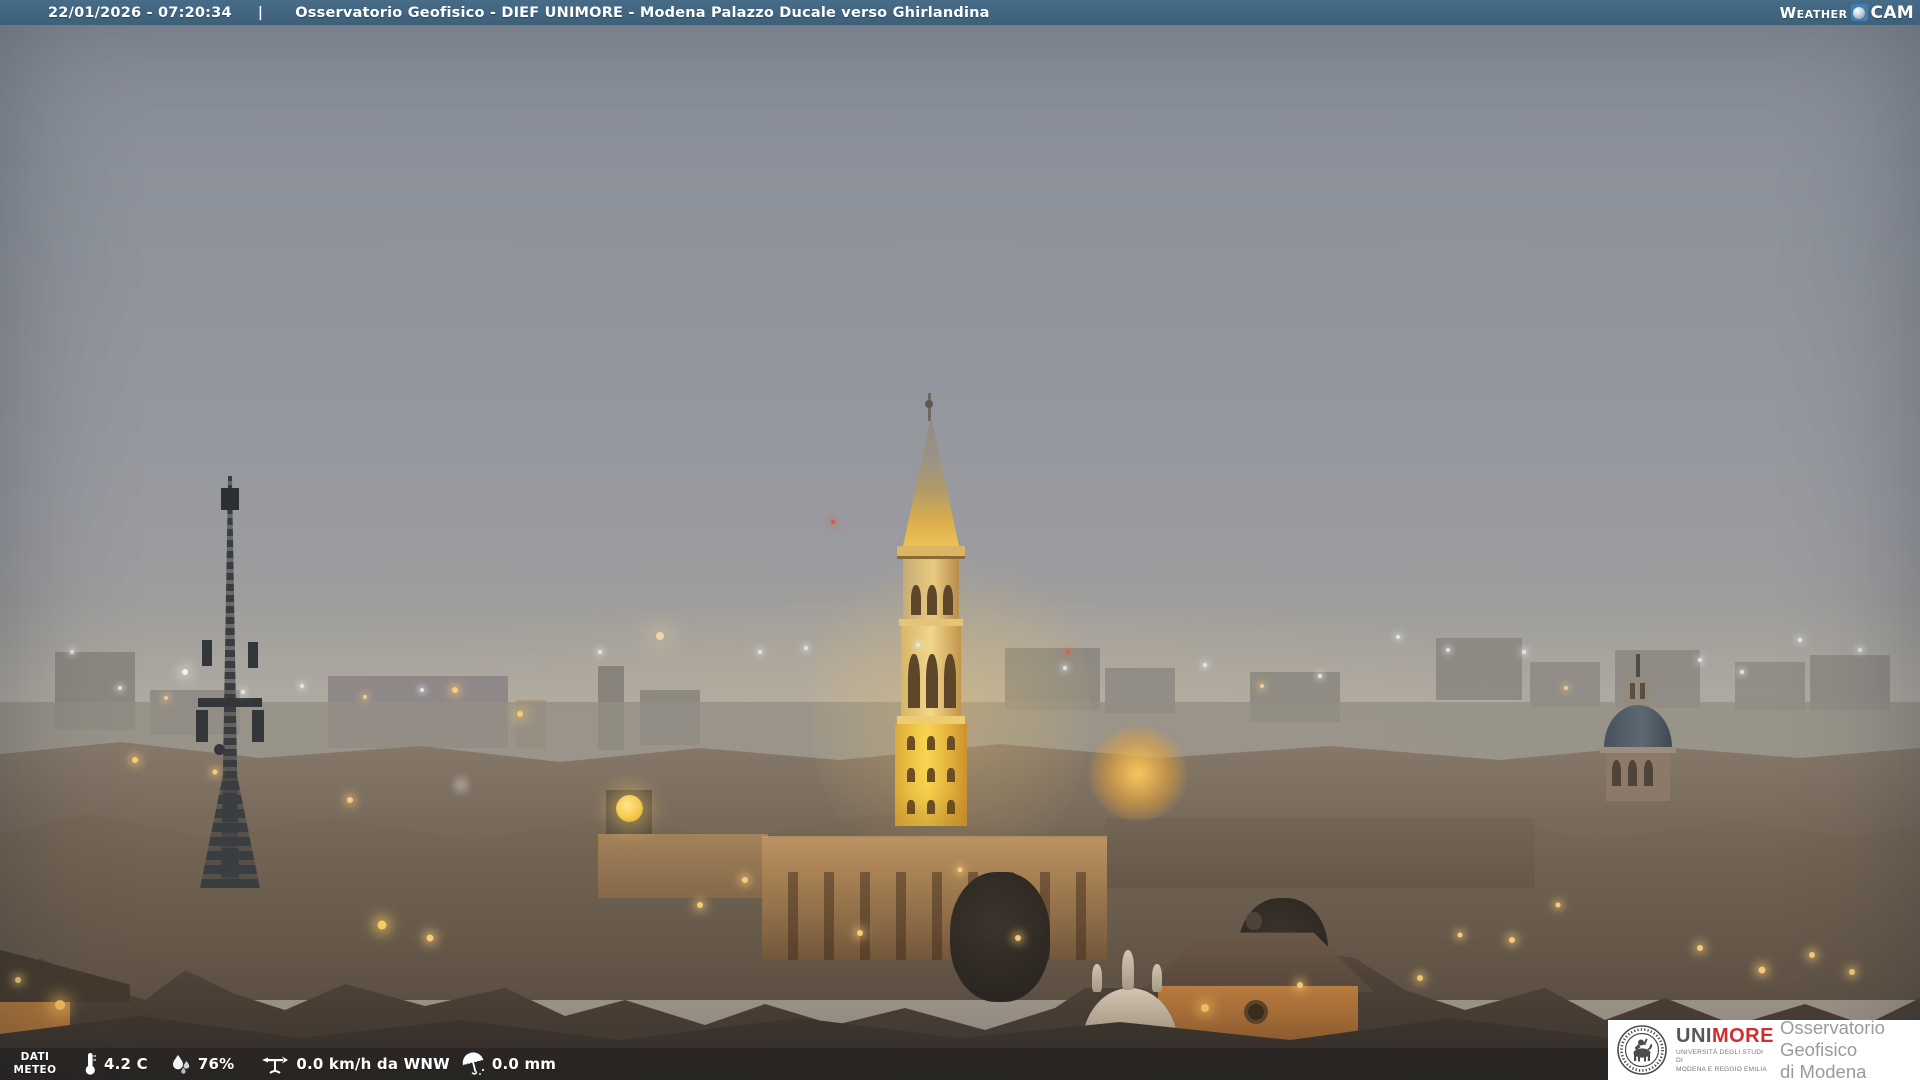 Image resolution: width=1920 pixels, height=1080 pixels. Describe the element at coordinates (373, 1064) in the screenshot. I see `wind-value: 0.0 km/h da WNW` at that location.